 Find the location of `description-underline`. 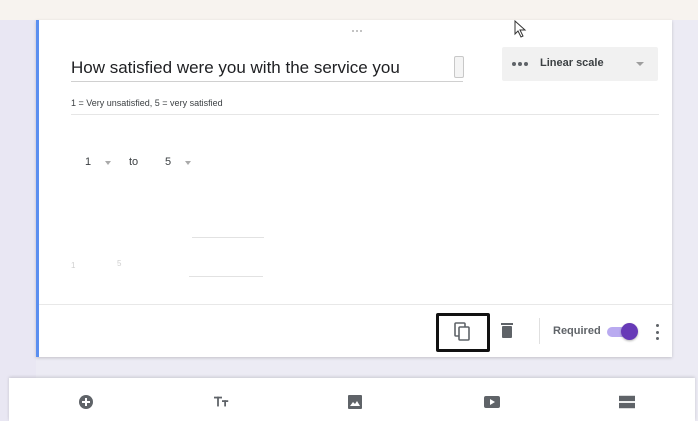

description-underline is located at coordinates (365, 114).